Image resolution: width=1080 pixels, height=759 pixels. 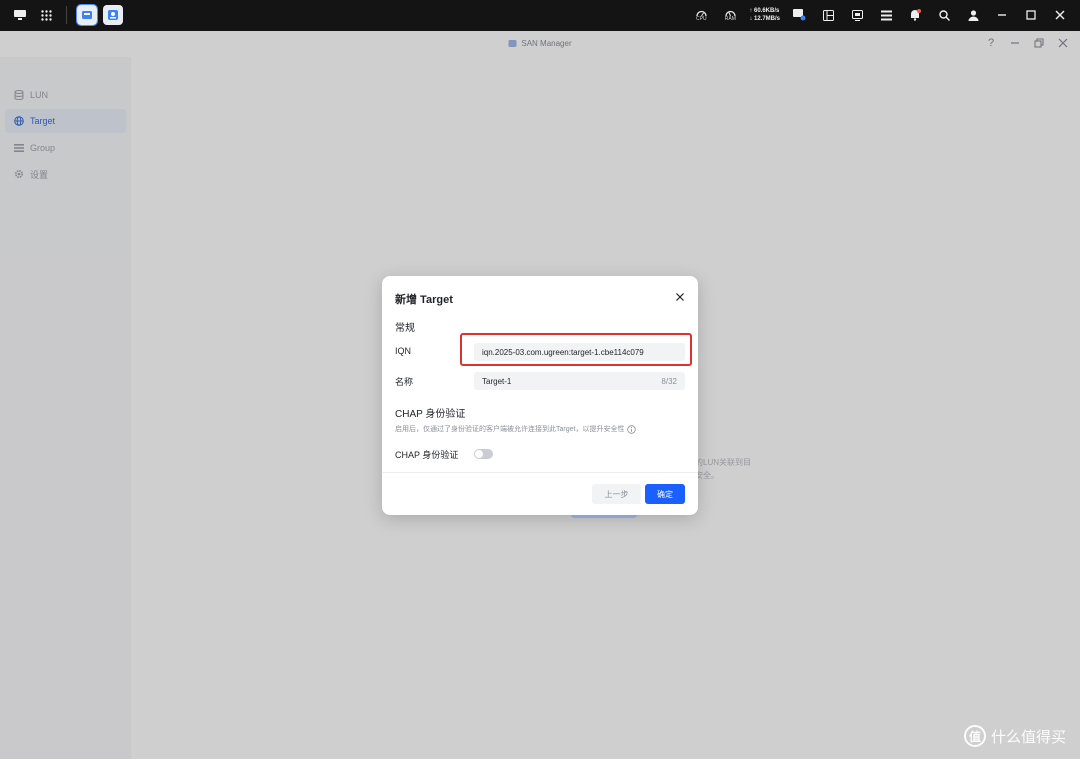 What do you see at coordinates (497, 381) in the screenshot?
I see `name-value: Target-1` at bounding box center [497, 381].